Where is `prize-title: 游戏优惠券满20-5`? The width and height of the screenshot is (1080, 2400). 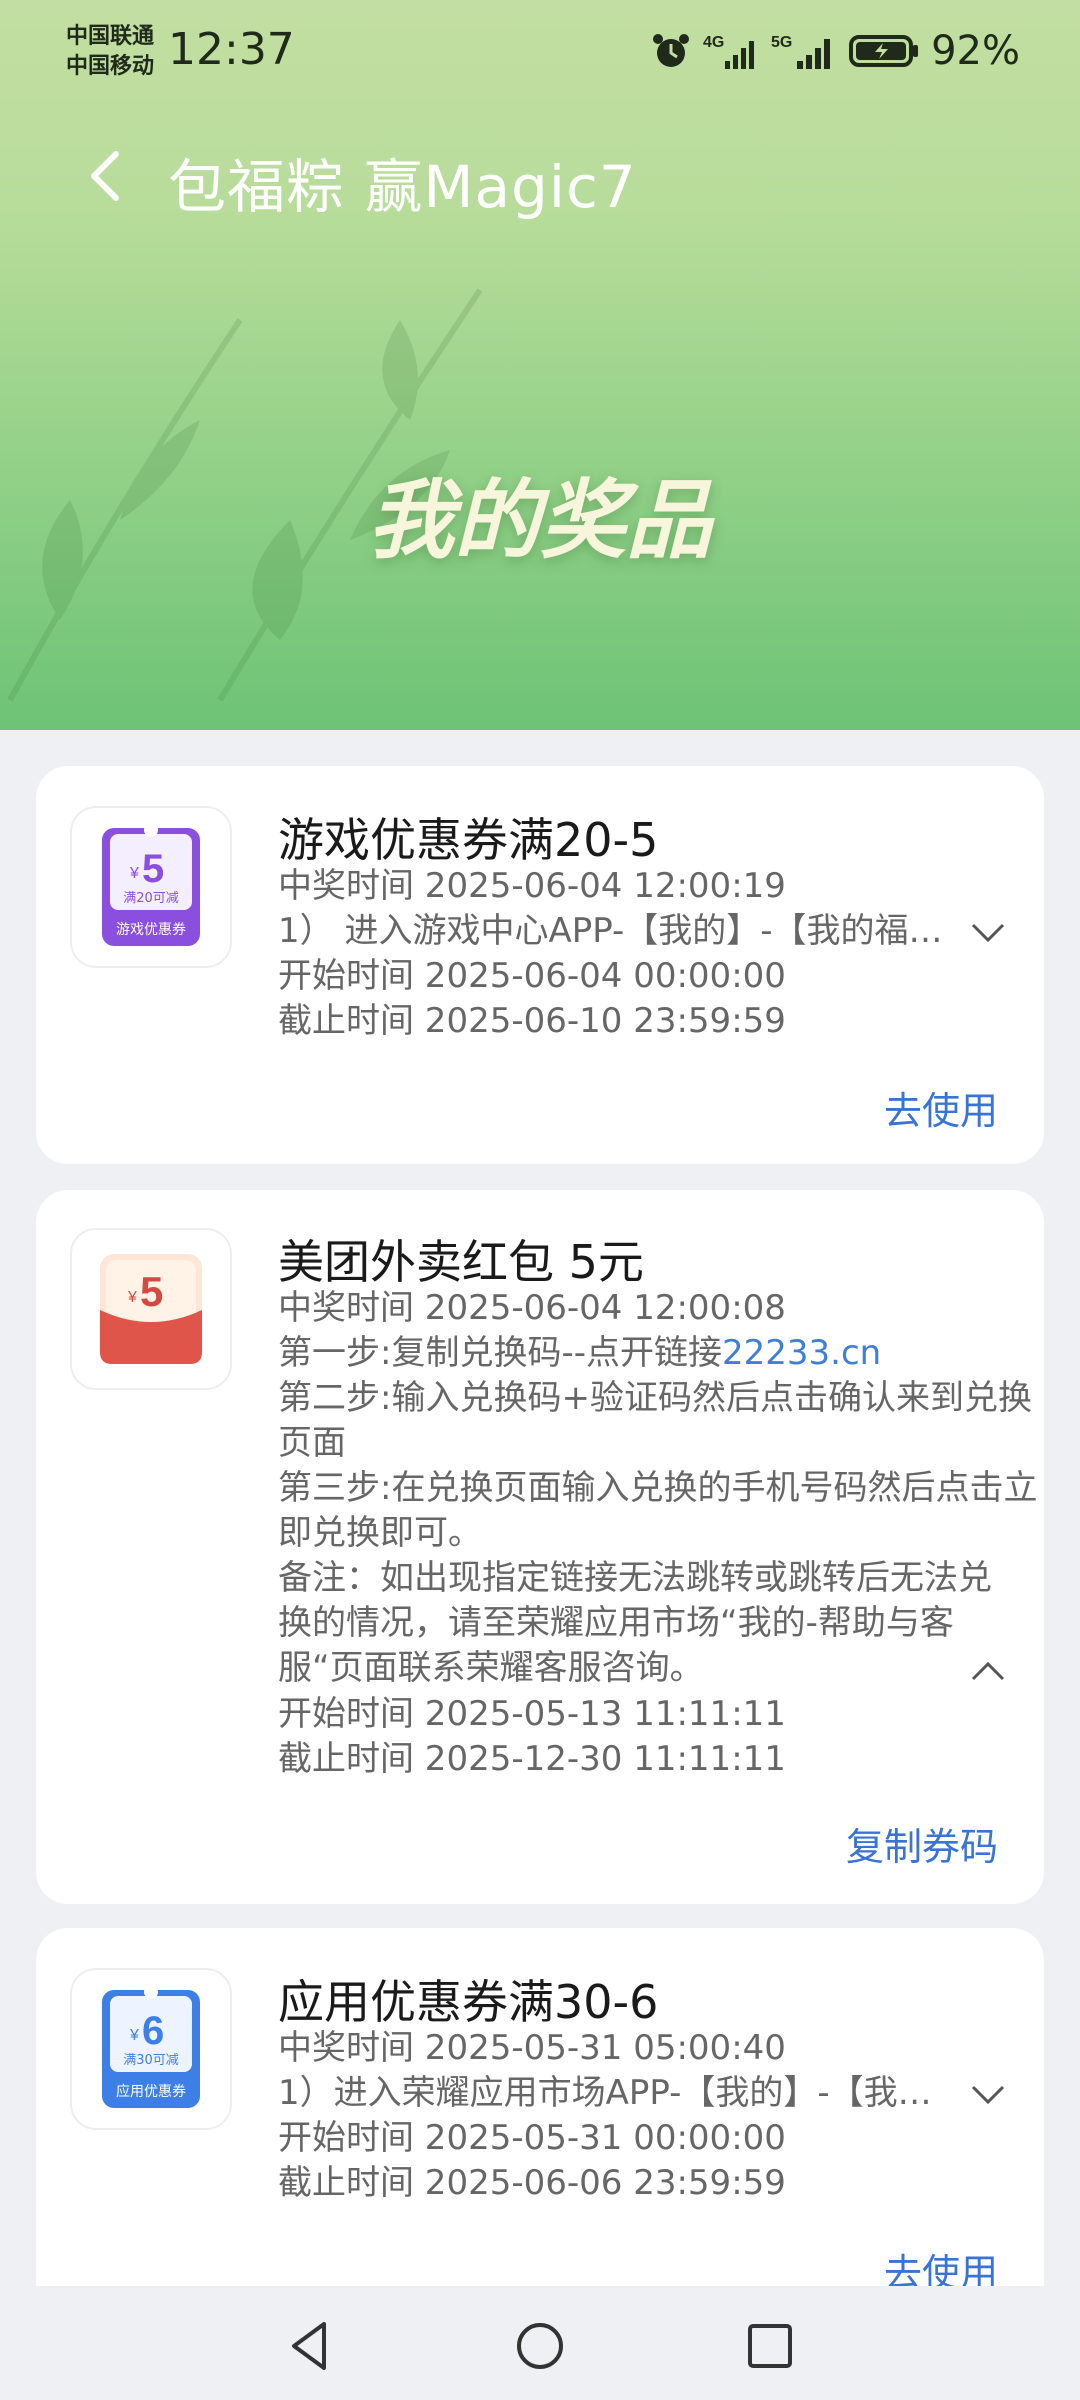 prize-title: 游戏优惠券满20-5 is located at coordinates (468, 840).